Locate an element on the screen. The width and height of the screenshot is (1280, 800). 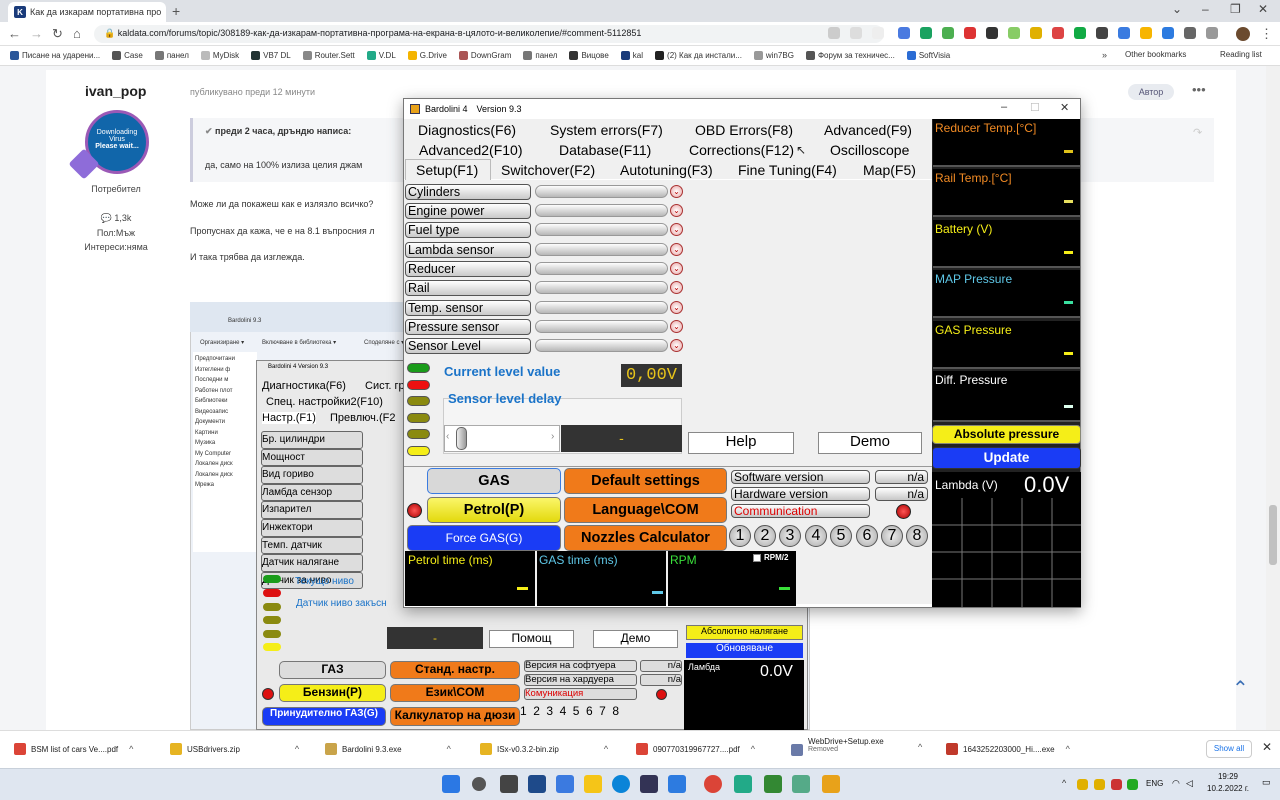
tab-obd-errors: OBD Errors(F8) is located at coordinates (744, 130).